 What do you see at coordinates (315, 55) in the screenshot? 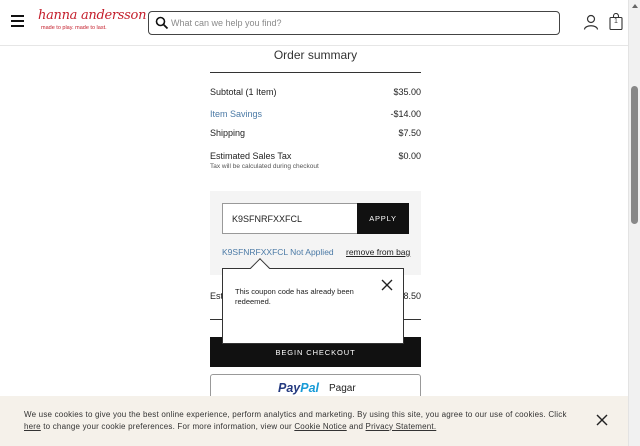
I see `order-summary-title: Order summary` at bounding box center [315, 55].